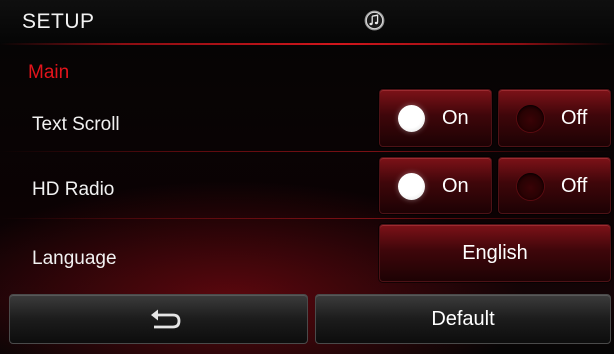 This screenshot has width=614, height=354. Describe the element at coordinates (166, 319) in the screenshot. I see `back-arrow-icon` at that location.